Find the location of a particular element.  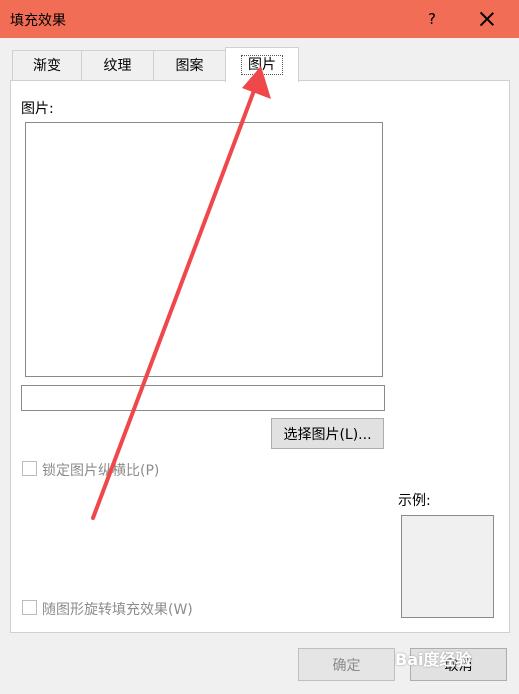

tab-gradient: 渐变 is located at coordinates (47, 65).